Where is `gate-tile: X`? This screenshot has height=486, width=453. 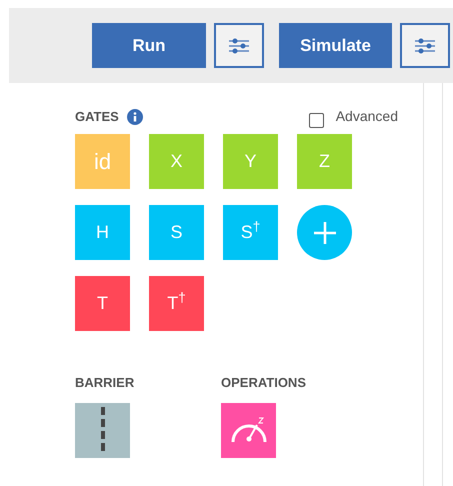
gate-tile: X is located at coordinates (176, 161).